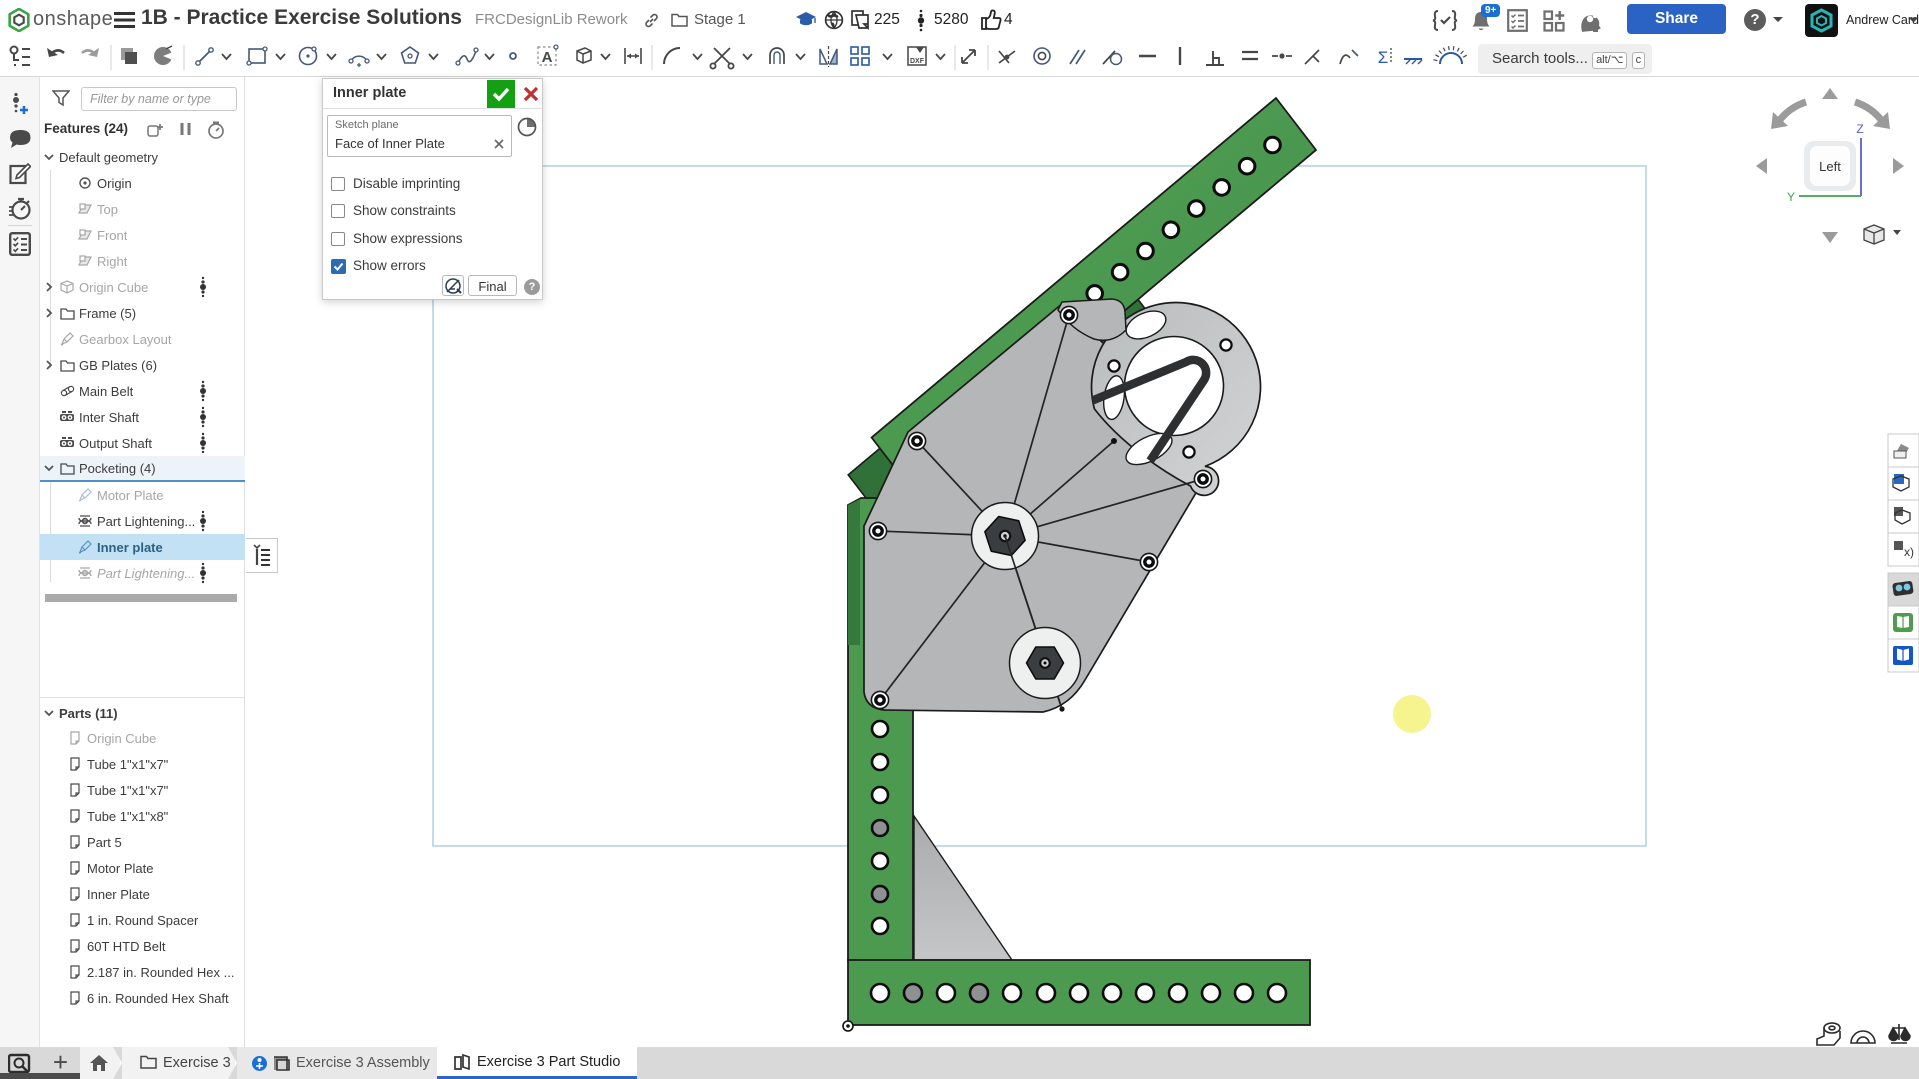 The width and height of the screenshot is (1919, 1079). What do you see at coordinates (917, 61) in the screenshot?
I see `svg-text: DXF` at bounding box center [917, 61].